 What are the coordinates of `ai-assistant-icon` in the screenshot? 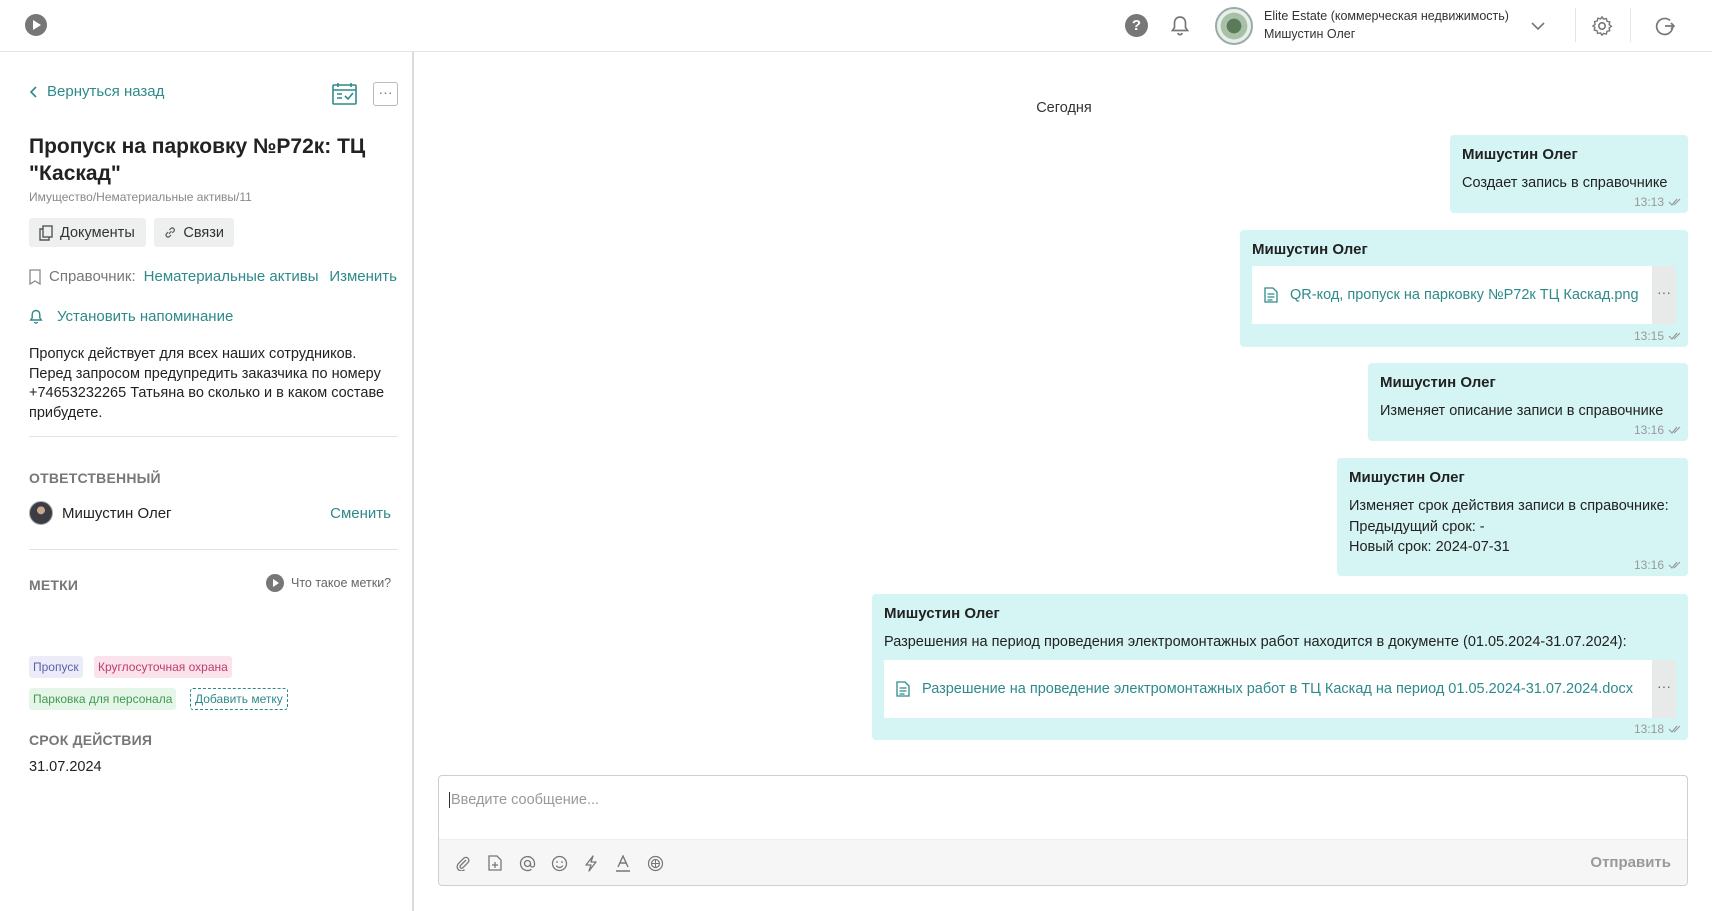 It's located at (655, 863).